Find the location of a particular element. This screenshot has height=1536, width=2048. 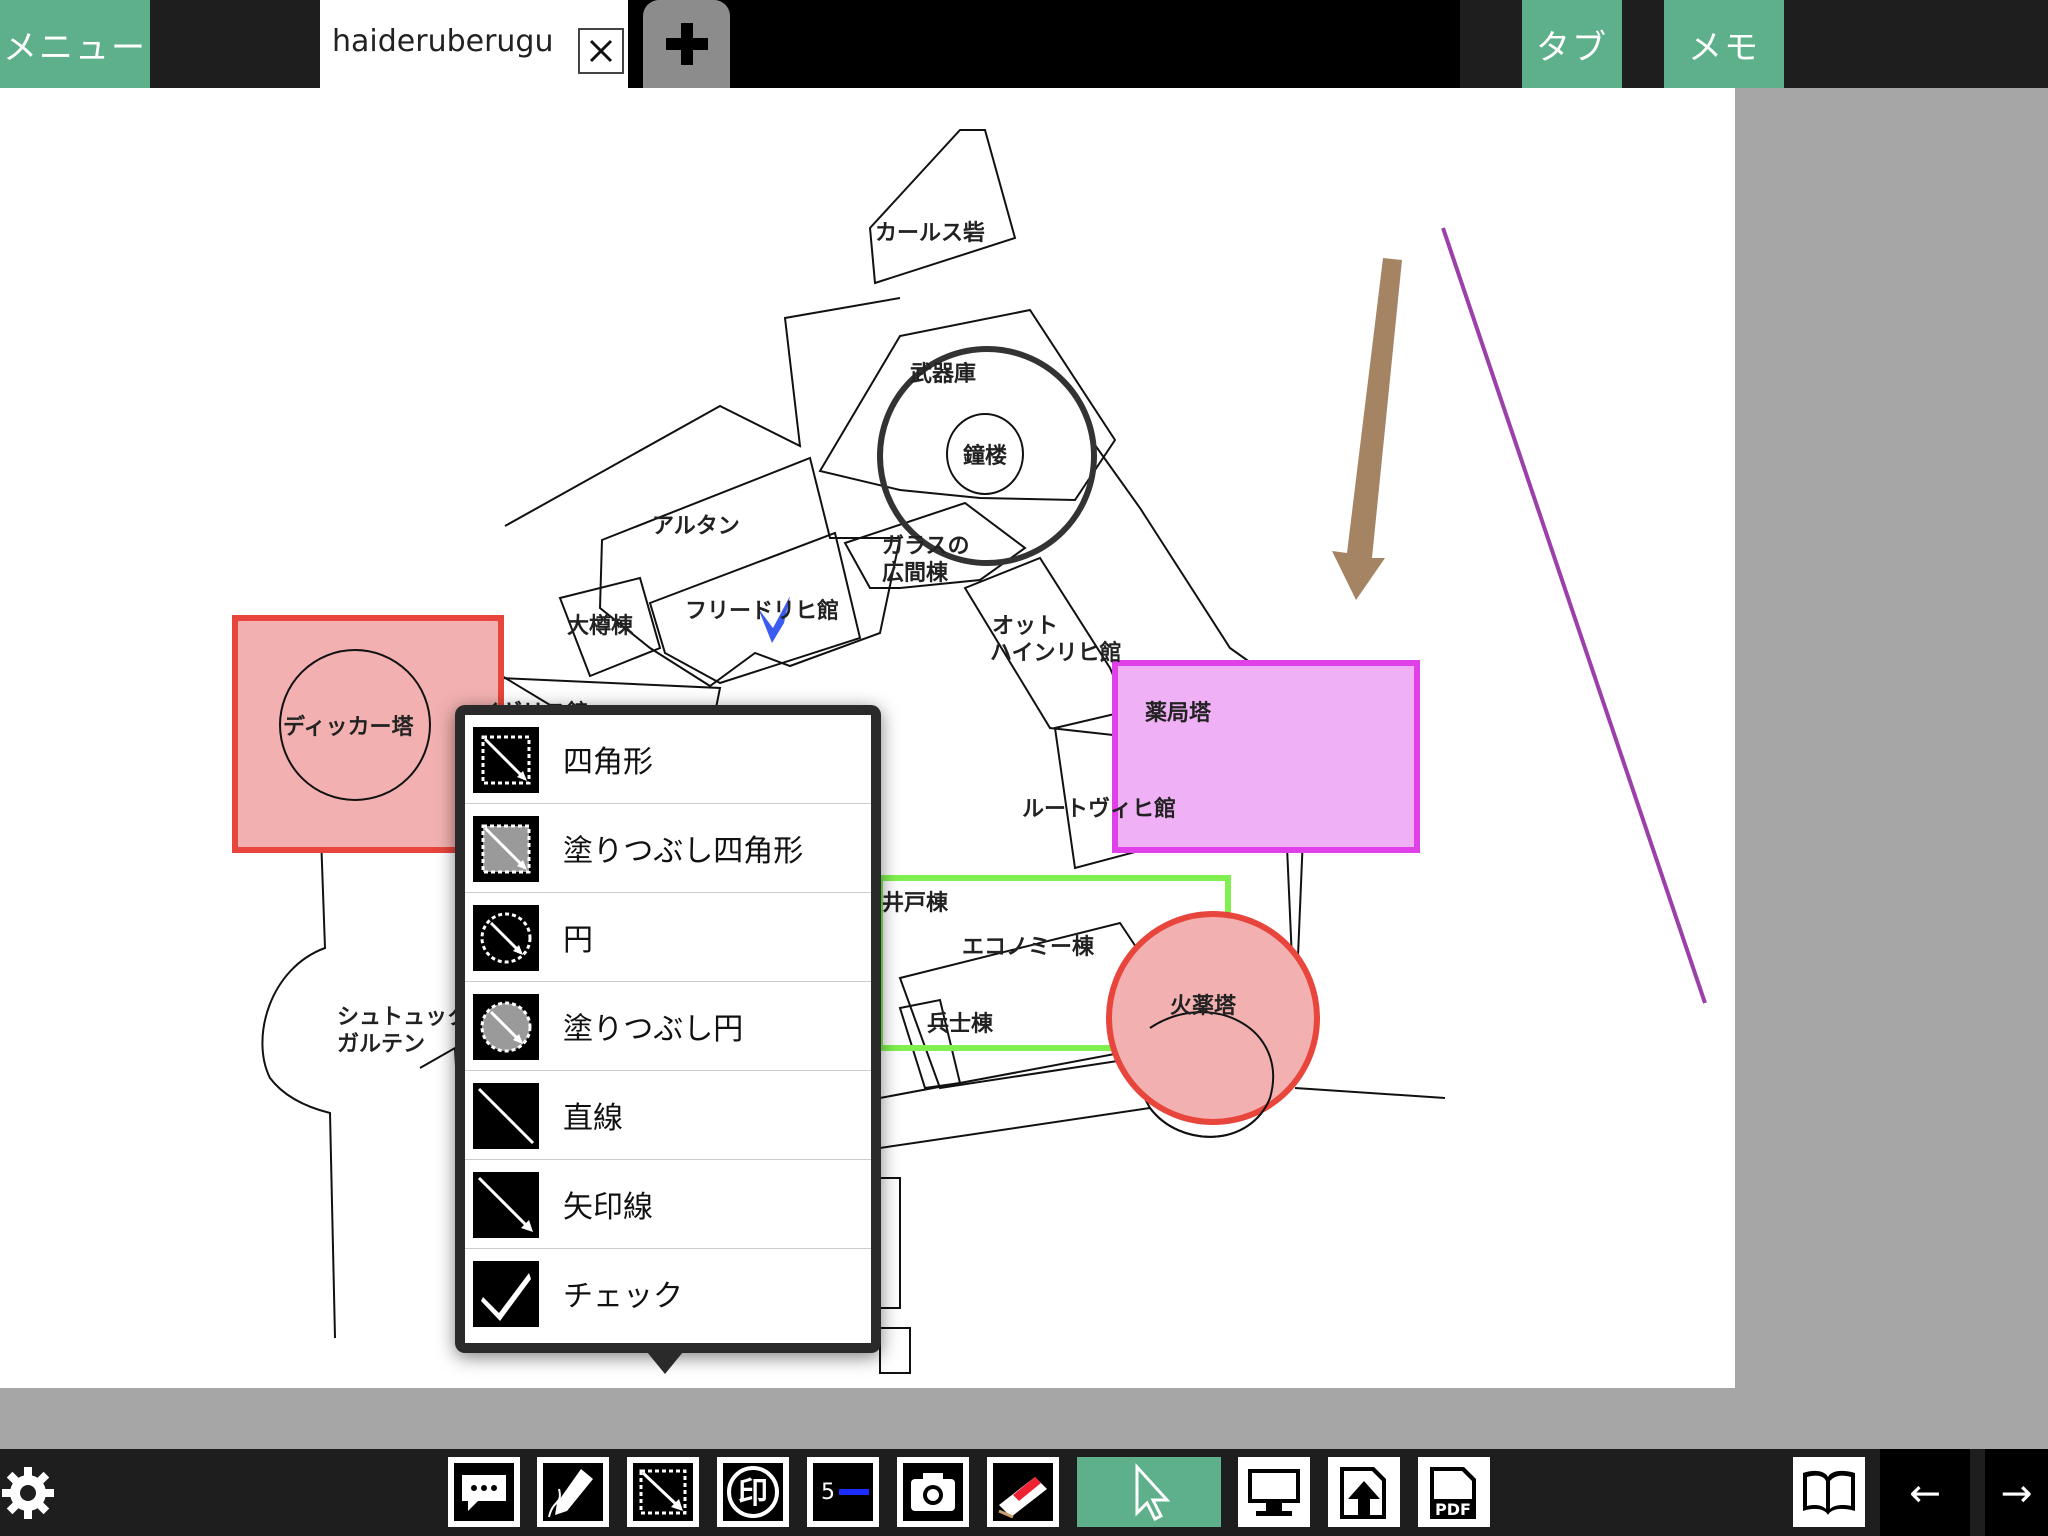

pen-button is located at coordinates (573, 1492).